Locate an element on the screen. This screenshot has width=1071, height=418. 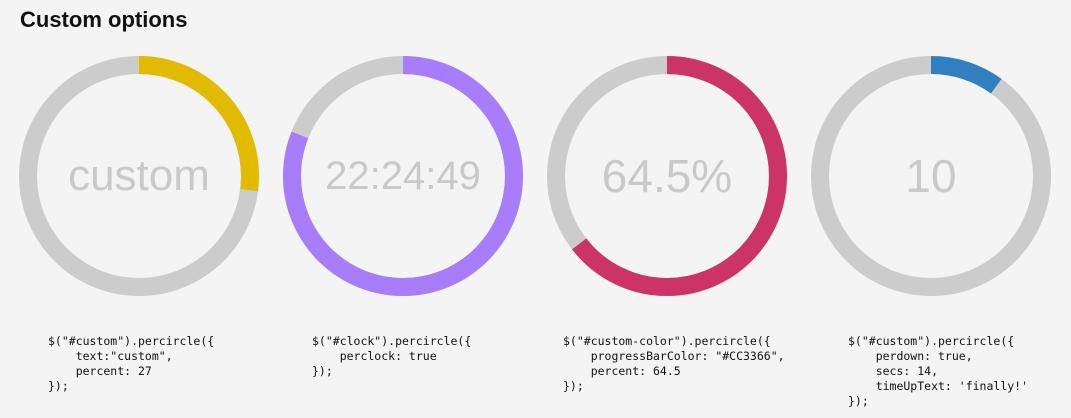
percircle-label: 64.5% is located at coordinates (667, 176).